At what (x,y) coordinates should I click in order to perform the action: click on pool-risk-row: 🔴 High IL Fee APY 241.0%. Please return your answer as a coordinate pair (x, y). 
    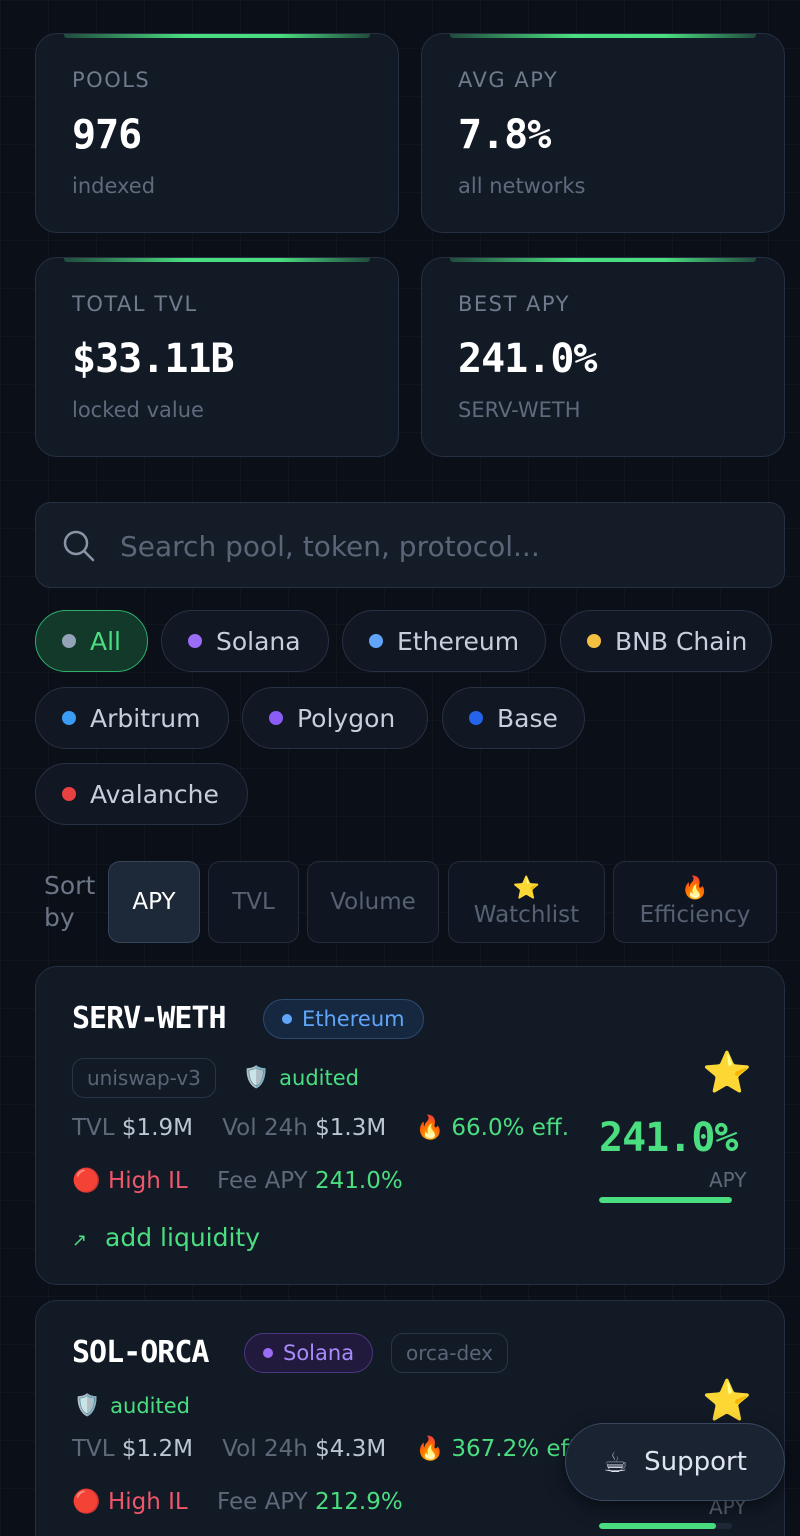
    Looking at the image, I should click on (237, 1181).